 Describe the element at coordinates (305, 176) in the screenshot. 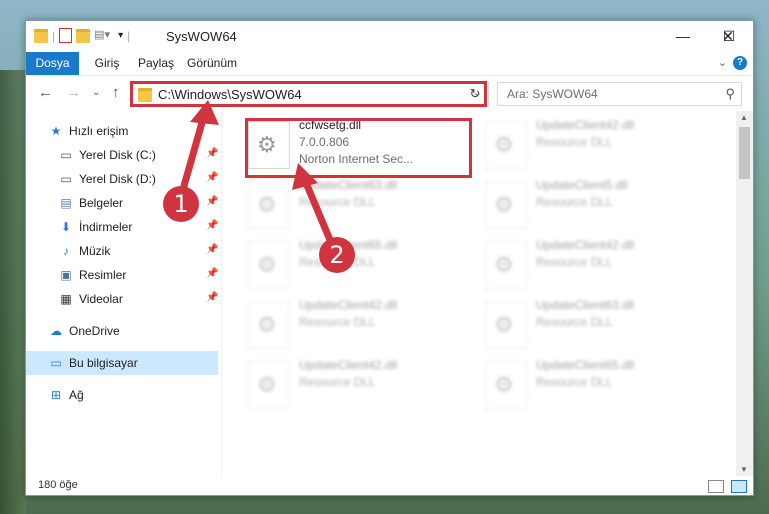

I see `arrow-2-head` at that location.